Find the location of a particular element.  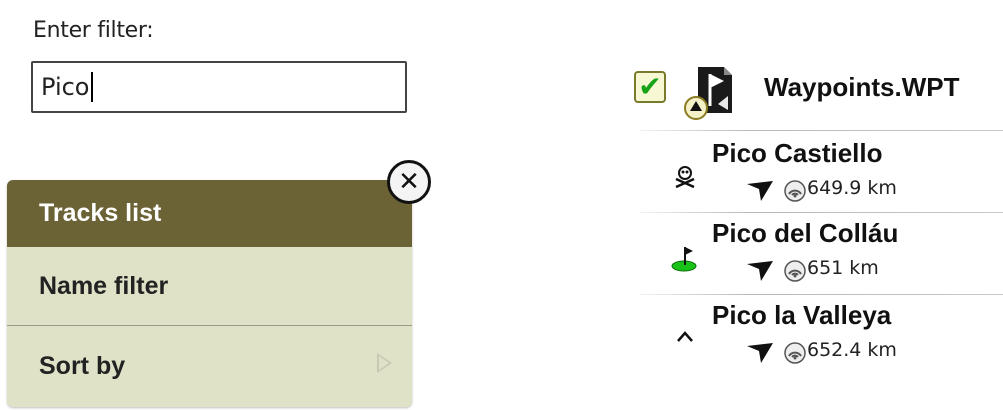

waypoint-name: Pico la Valleya is located at coordinates (802, 315).